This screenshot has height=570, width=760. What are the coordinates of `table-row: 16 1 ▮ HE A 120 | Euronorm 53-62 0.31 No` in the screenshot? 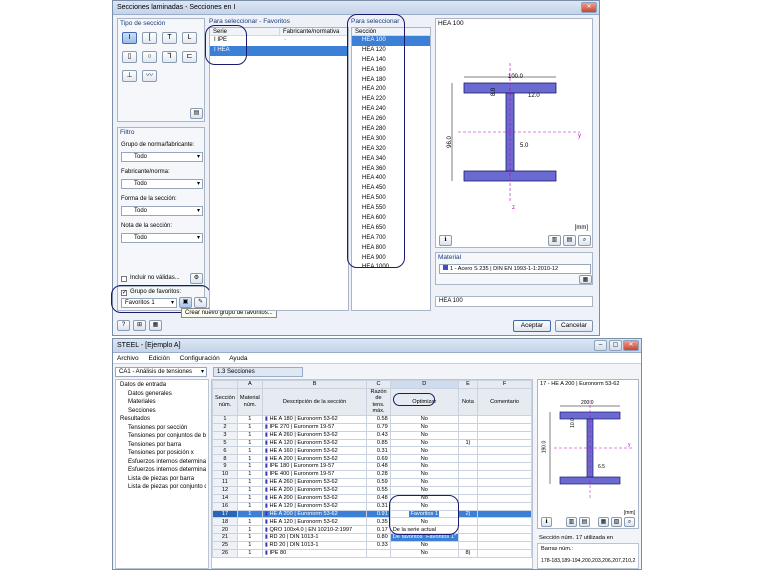 It's located at (372, 506).